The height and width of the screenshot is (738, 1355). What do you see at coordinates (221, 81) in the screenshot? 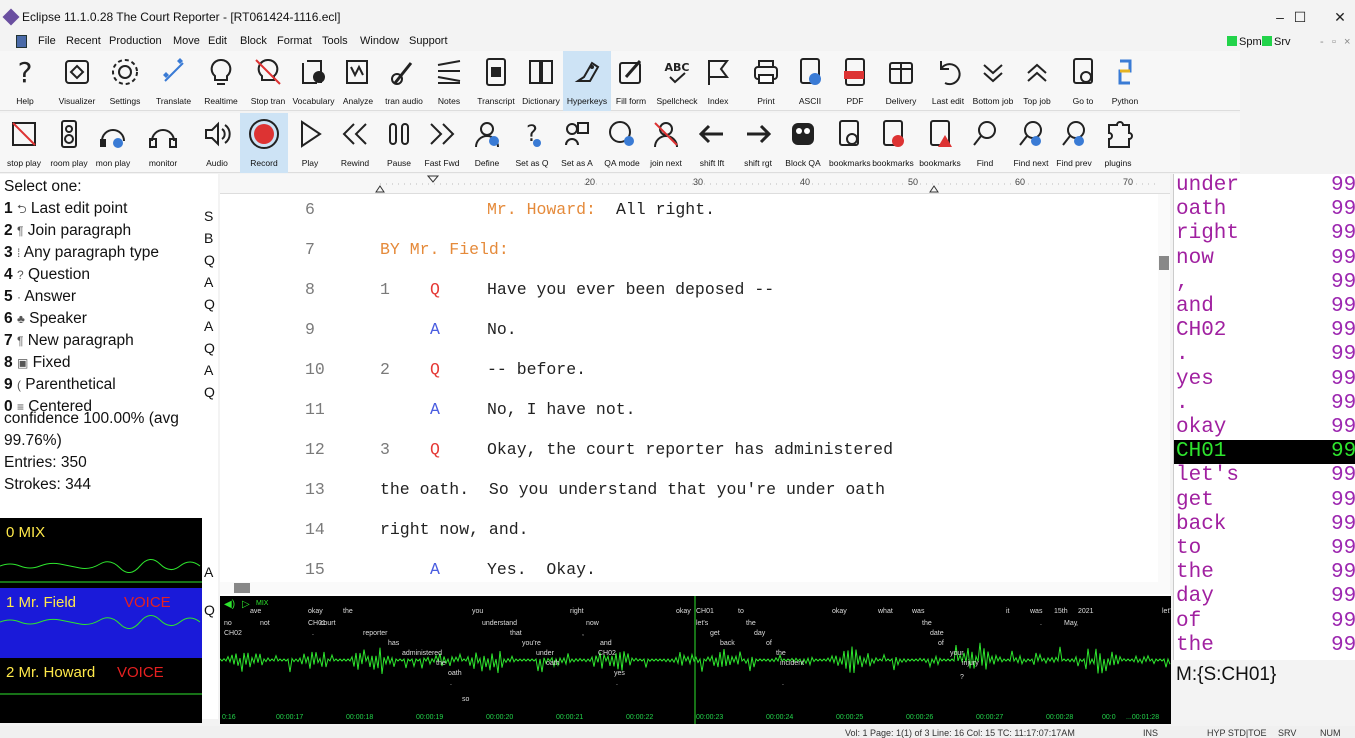
I see `toolbar-button-realtime: Realtime` at bounding box center [221, 81].